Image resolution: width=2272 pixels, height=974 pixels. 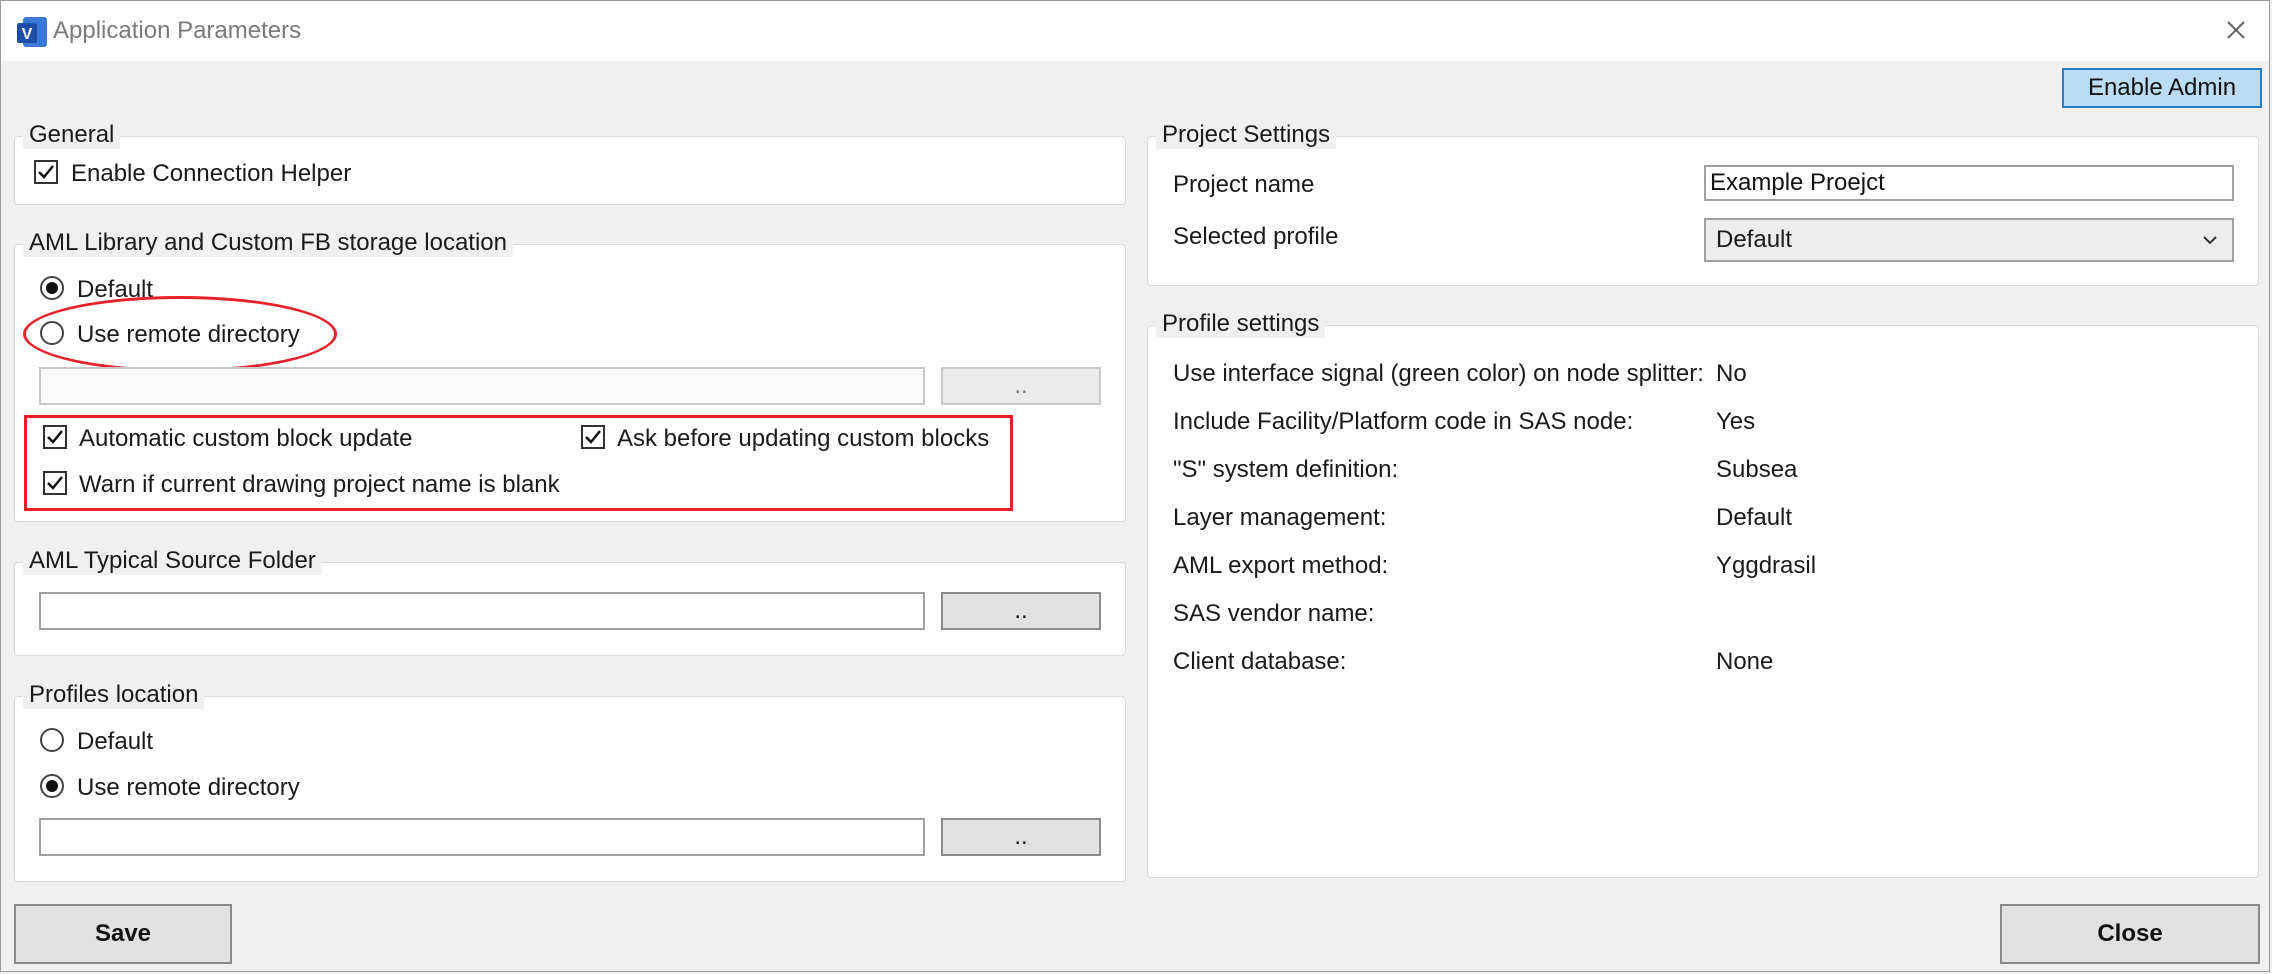 I want to click on selected-profile-dropdown: Default, so click(x=1969, y=240).